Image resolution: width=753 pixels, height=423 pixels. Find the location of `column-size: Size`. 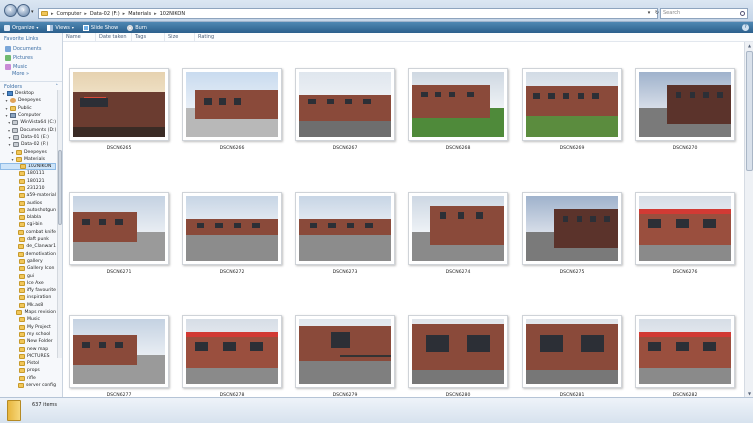

column-size: Size is located at coordinates (180, 37).